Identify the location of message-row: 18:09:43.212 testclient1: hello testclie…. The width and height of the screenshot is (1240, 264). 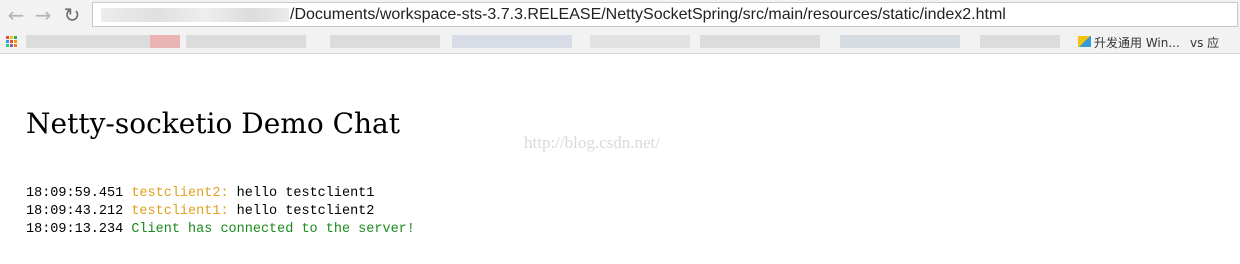
(220, 212).